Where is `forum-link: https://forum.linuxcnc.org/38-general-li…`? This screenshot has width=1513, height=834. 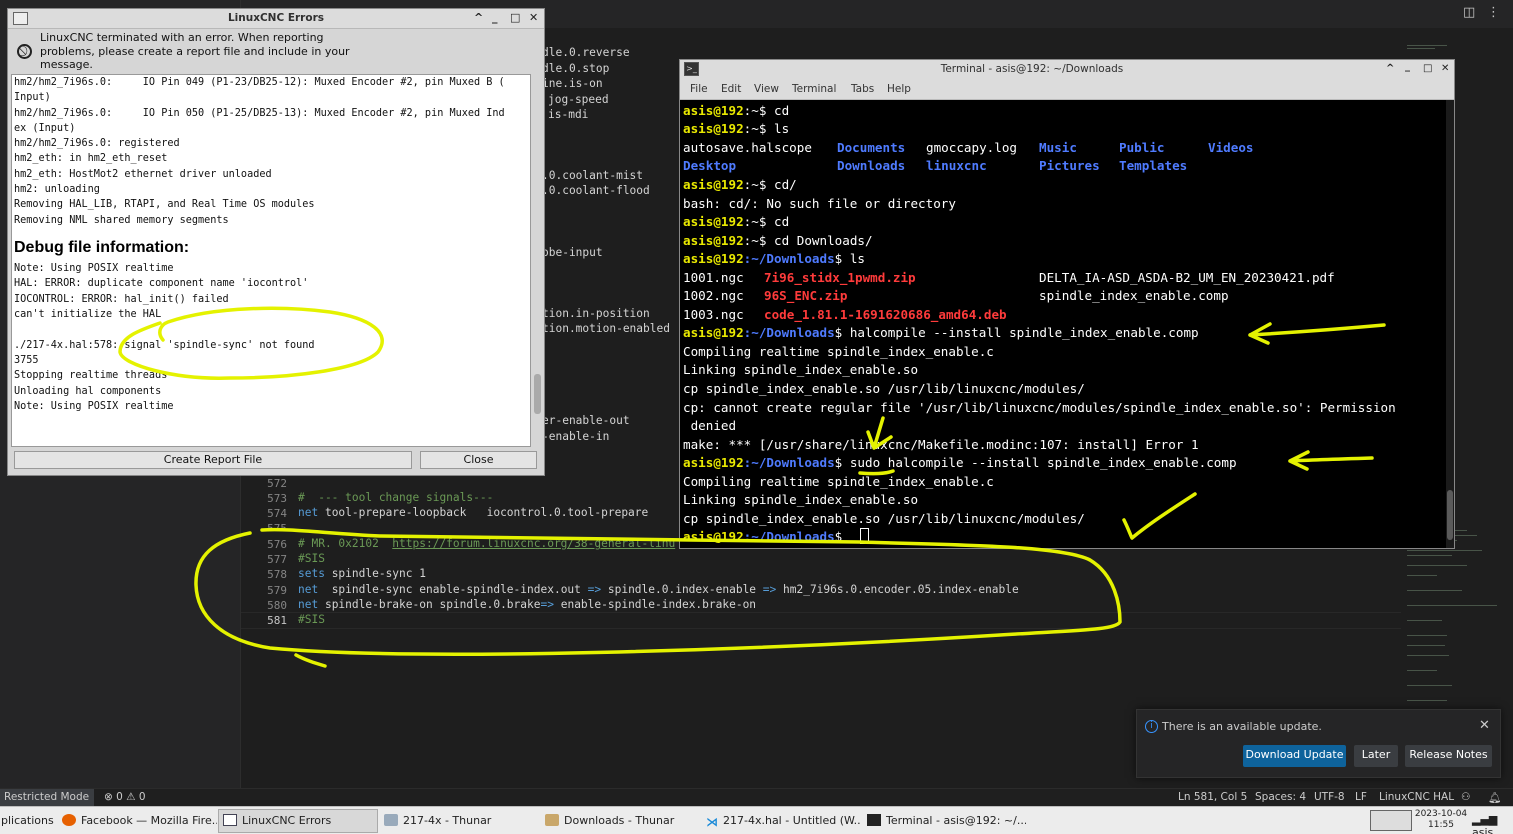 forum-link: https://forum.linuxcnc.org/38-general-li… is located at coordinates (533, 543).